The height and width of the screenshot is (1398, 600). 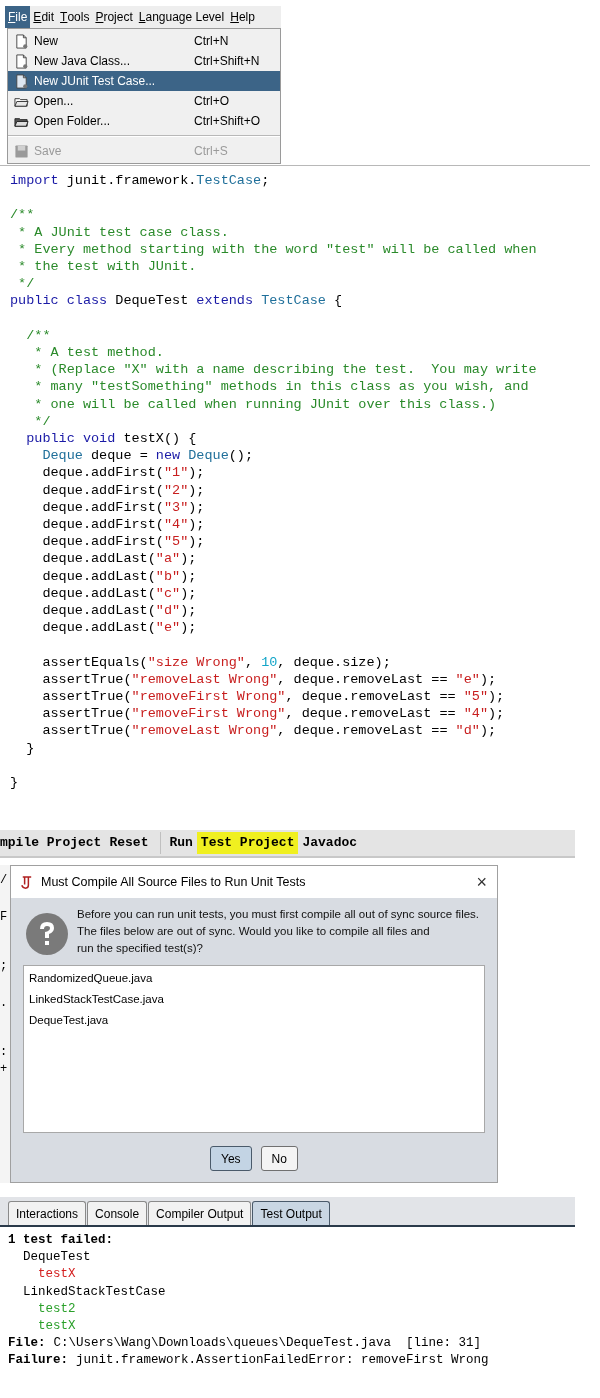 I want to click on code-line: assertTrue("removeFirst Wrong", deque.removeLast == "4");, so click(x=273, y=714).